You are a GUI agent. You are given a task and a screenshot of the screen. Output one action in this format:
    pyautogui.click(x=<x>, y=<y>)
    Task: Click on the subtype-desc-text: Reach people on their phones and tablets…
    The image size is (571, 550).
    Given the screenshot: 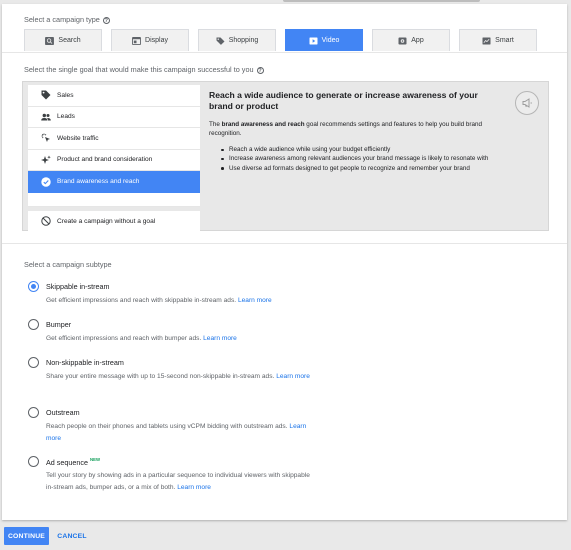 What is the action you would take?
    pyautogui.click(x=167, y=426)
    